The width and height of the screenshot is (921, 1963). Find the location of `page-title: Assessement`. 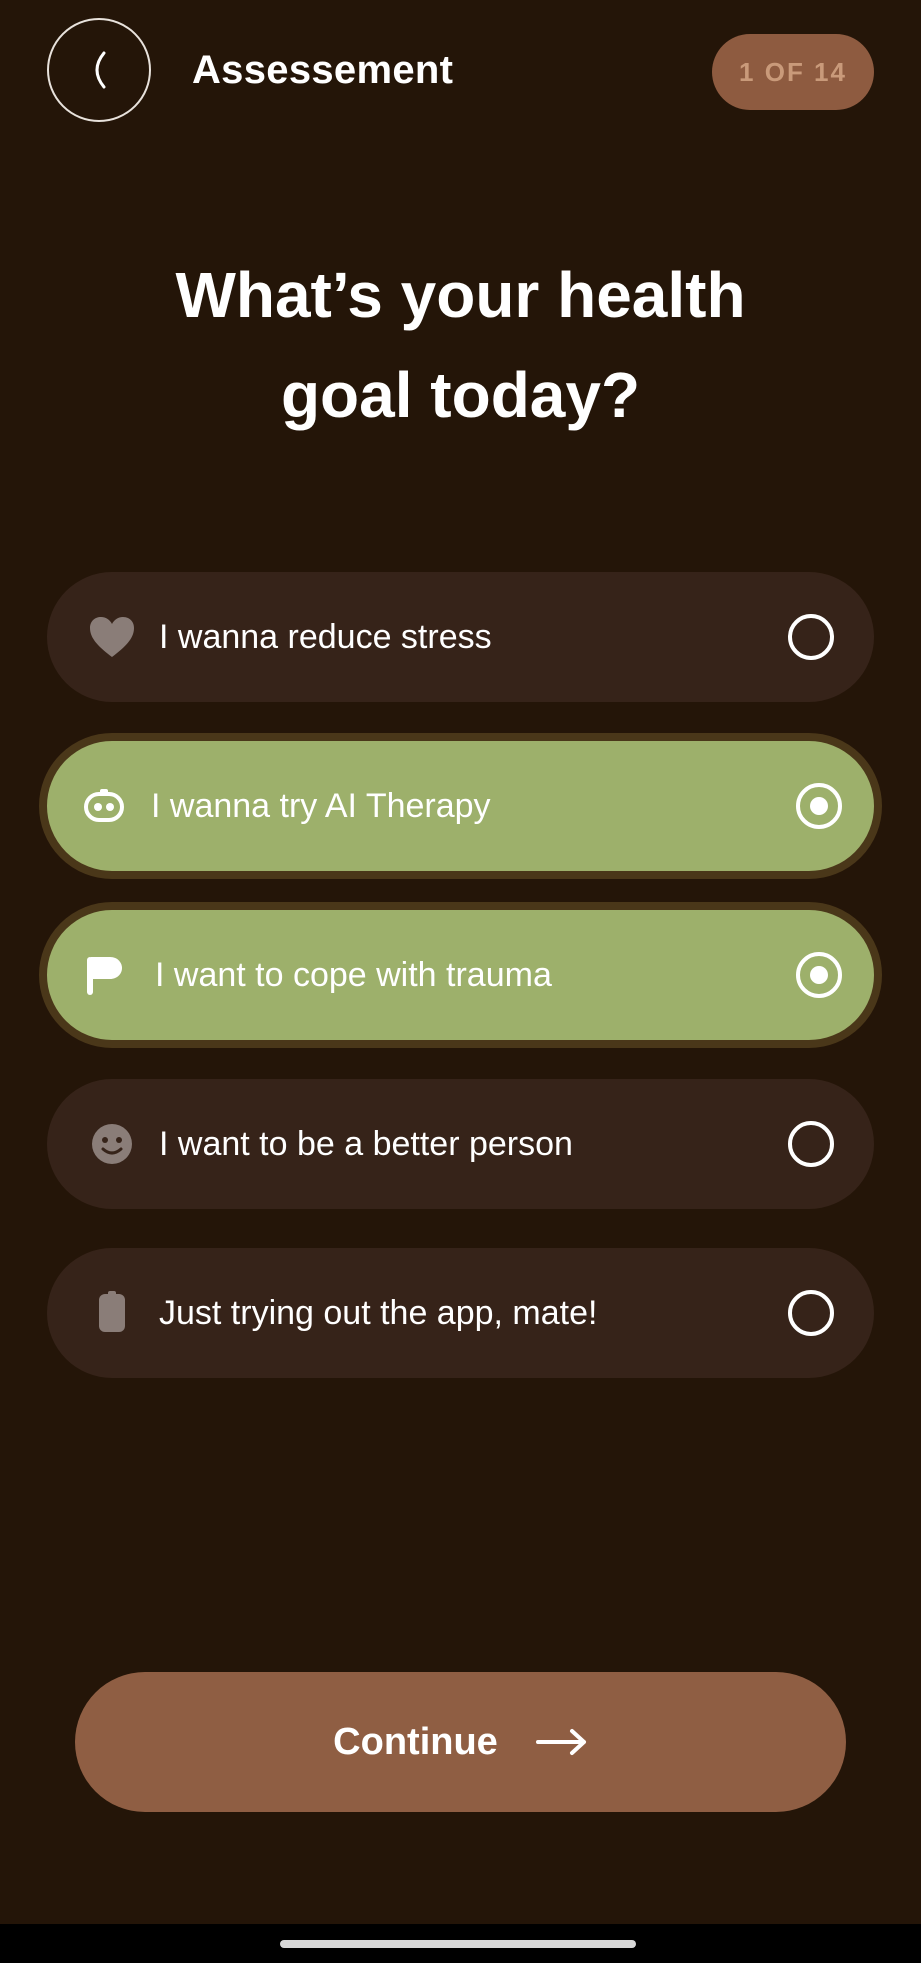

page-title: Assessement is located at coordinates (323, 70).